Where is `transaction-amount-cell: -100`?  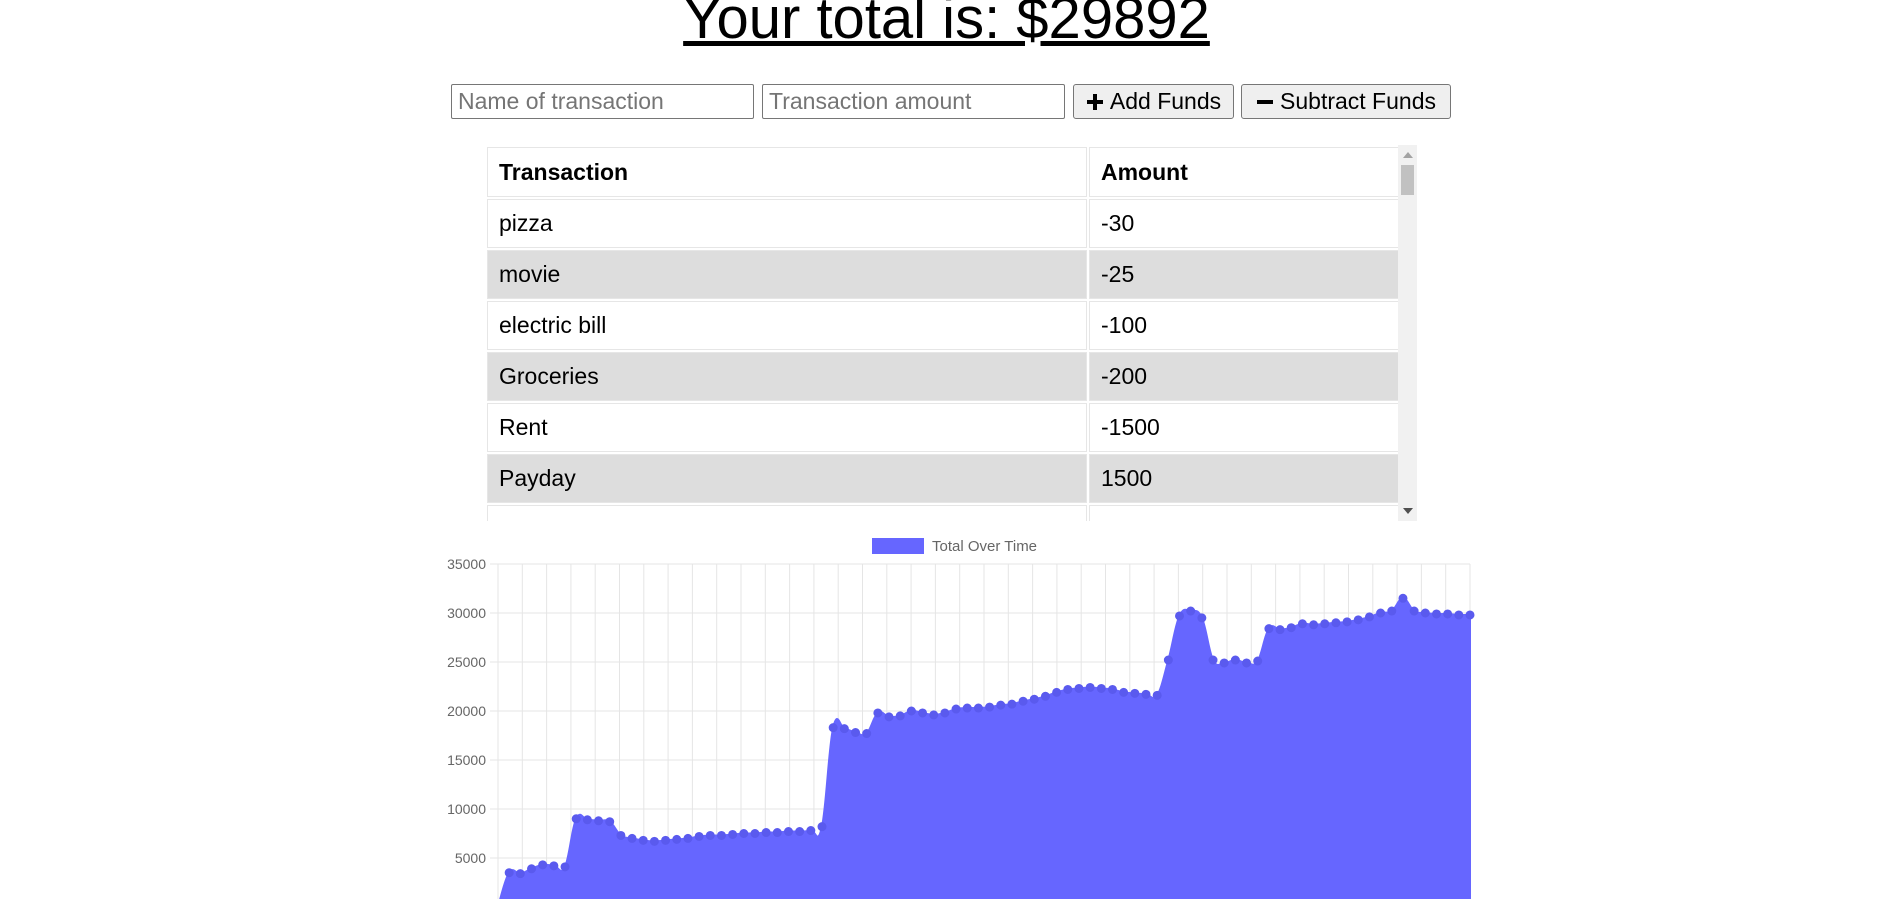 transaction-amount-cell: -100 is located at coordinates (1244, 325).